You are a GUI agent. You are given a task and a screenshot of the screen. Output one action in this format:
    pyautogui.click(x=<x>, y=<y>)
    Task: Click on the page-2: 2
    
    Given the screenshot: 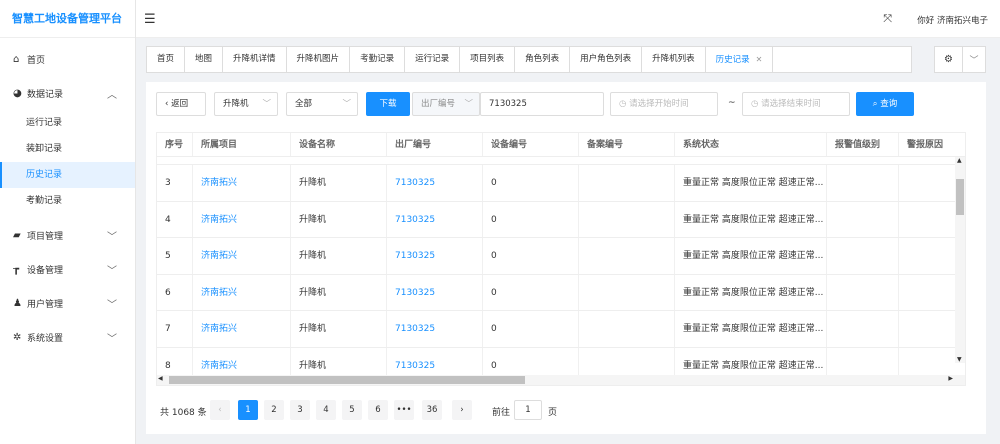 What is the action you would take?
    pyautogui.click(x=274, y=410)
    